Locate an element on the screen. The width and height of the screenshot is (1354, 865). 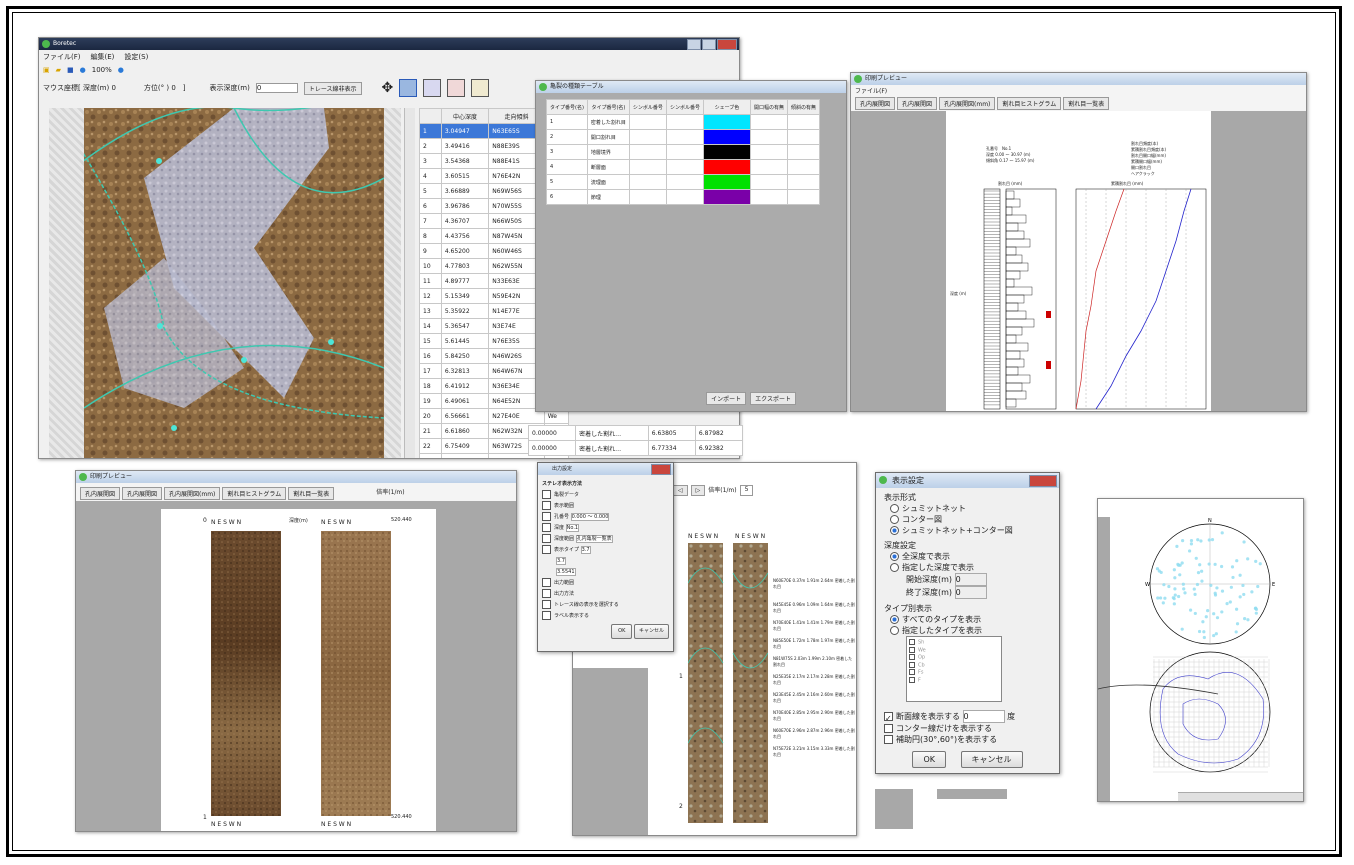
circle-checkbox is located at coordinates (888, 739).